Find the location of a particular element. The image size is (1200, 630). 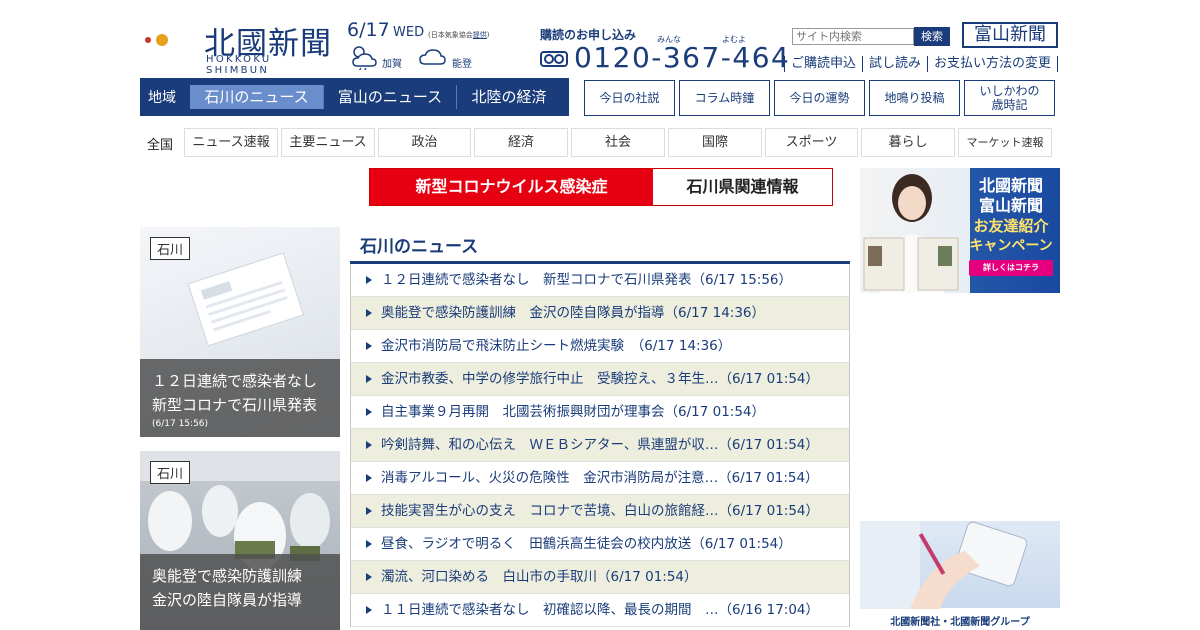

ad-person-image is located at coordinates (911, 233).